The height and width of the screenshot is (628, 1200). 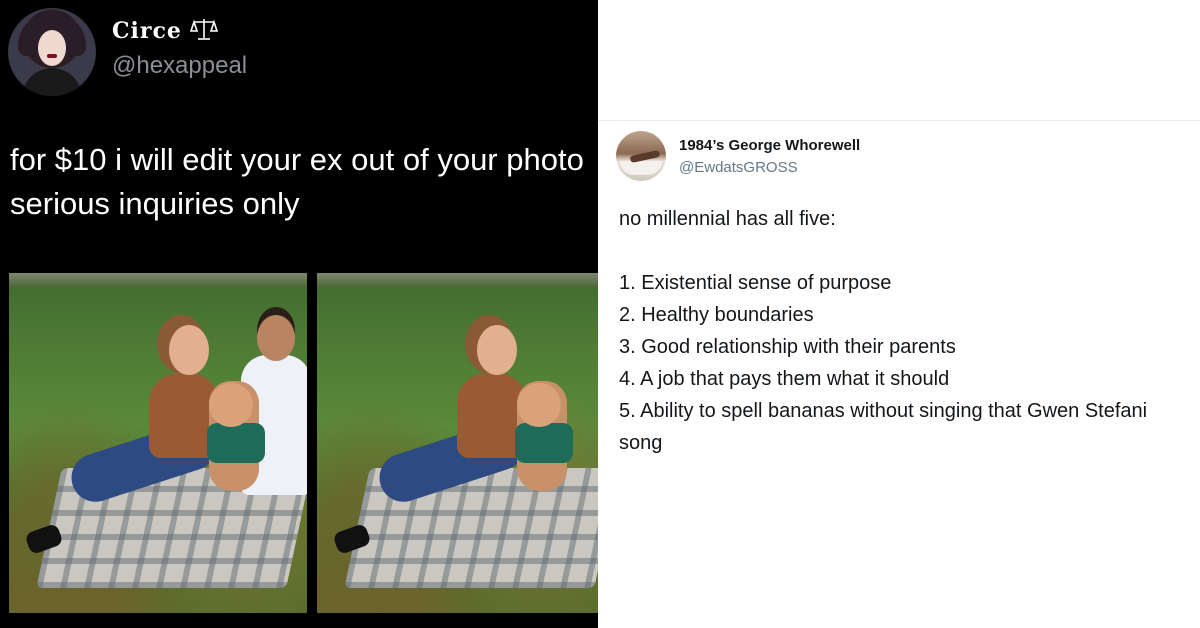 I want to click on before-photo, so click(x=158, y=443).